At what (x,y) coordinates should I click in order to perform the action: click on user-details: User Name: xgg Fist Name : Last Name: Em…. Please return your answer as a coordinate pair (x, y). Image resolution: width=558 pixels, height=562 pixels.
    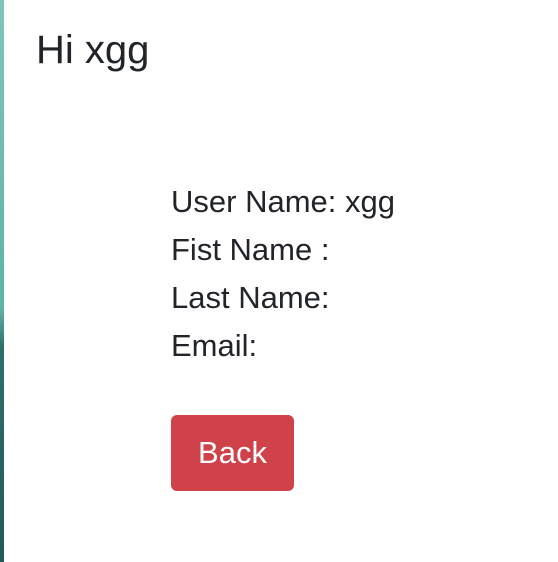
    Looking at the image, I should click on (283, 274).